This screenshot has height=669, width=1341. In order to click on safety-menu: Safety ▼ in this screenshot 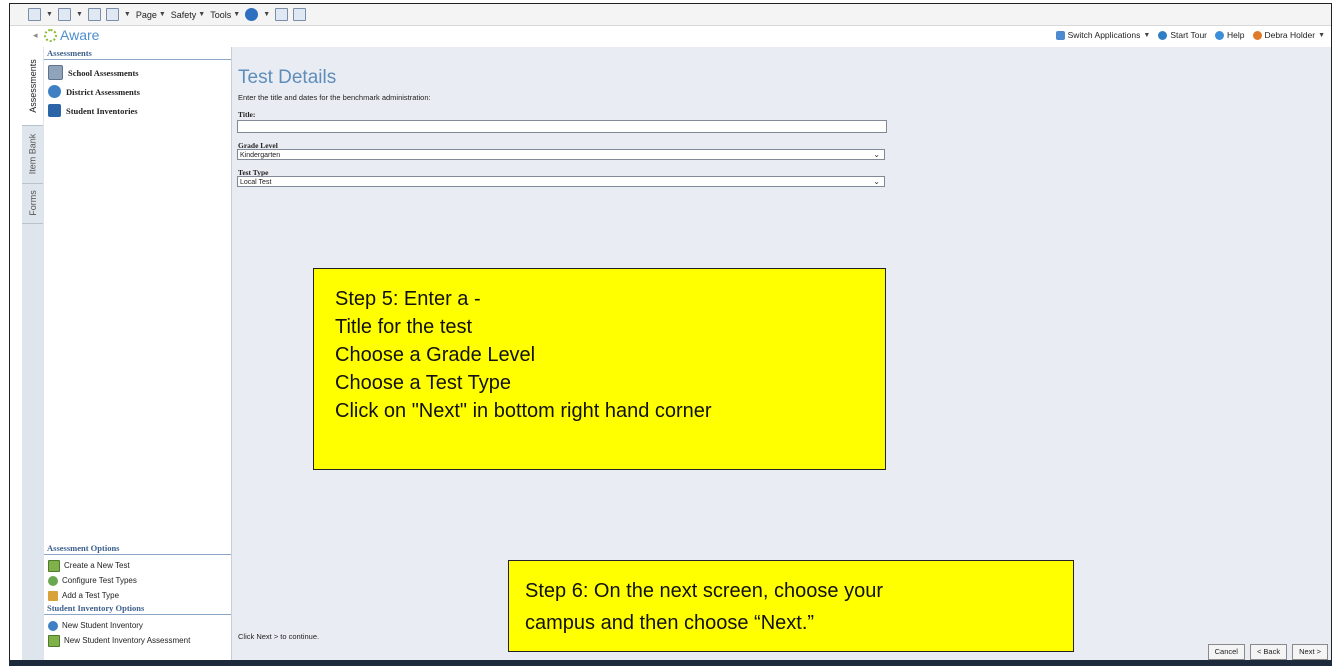, I will do `click(188, 15)`.